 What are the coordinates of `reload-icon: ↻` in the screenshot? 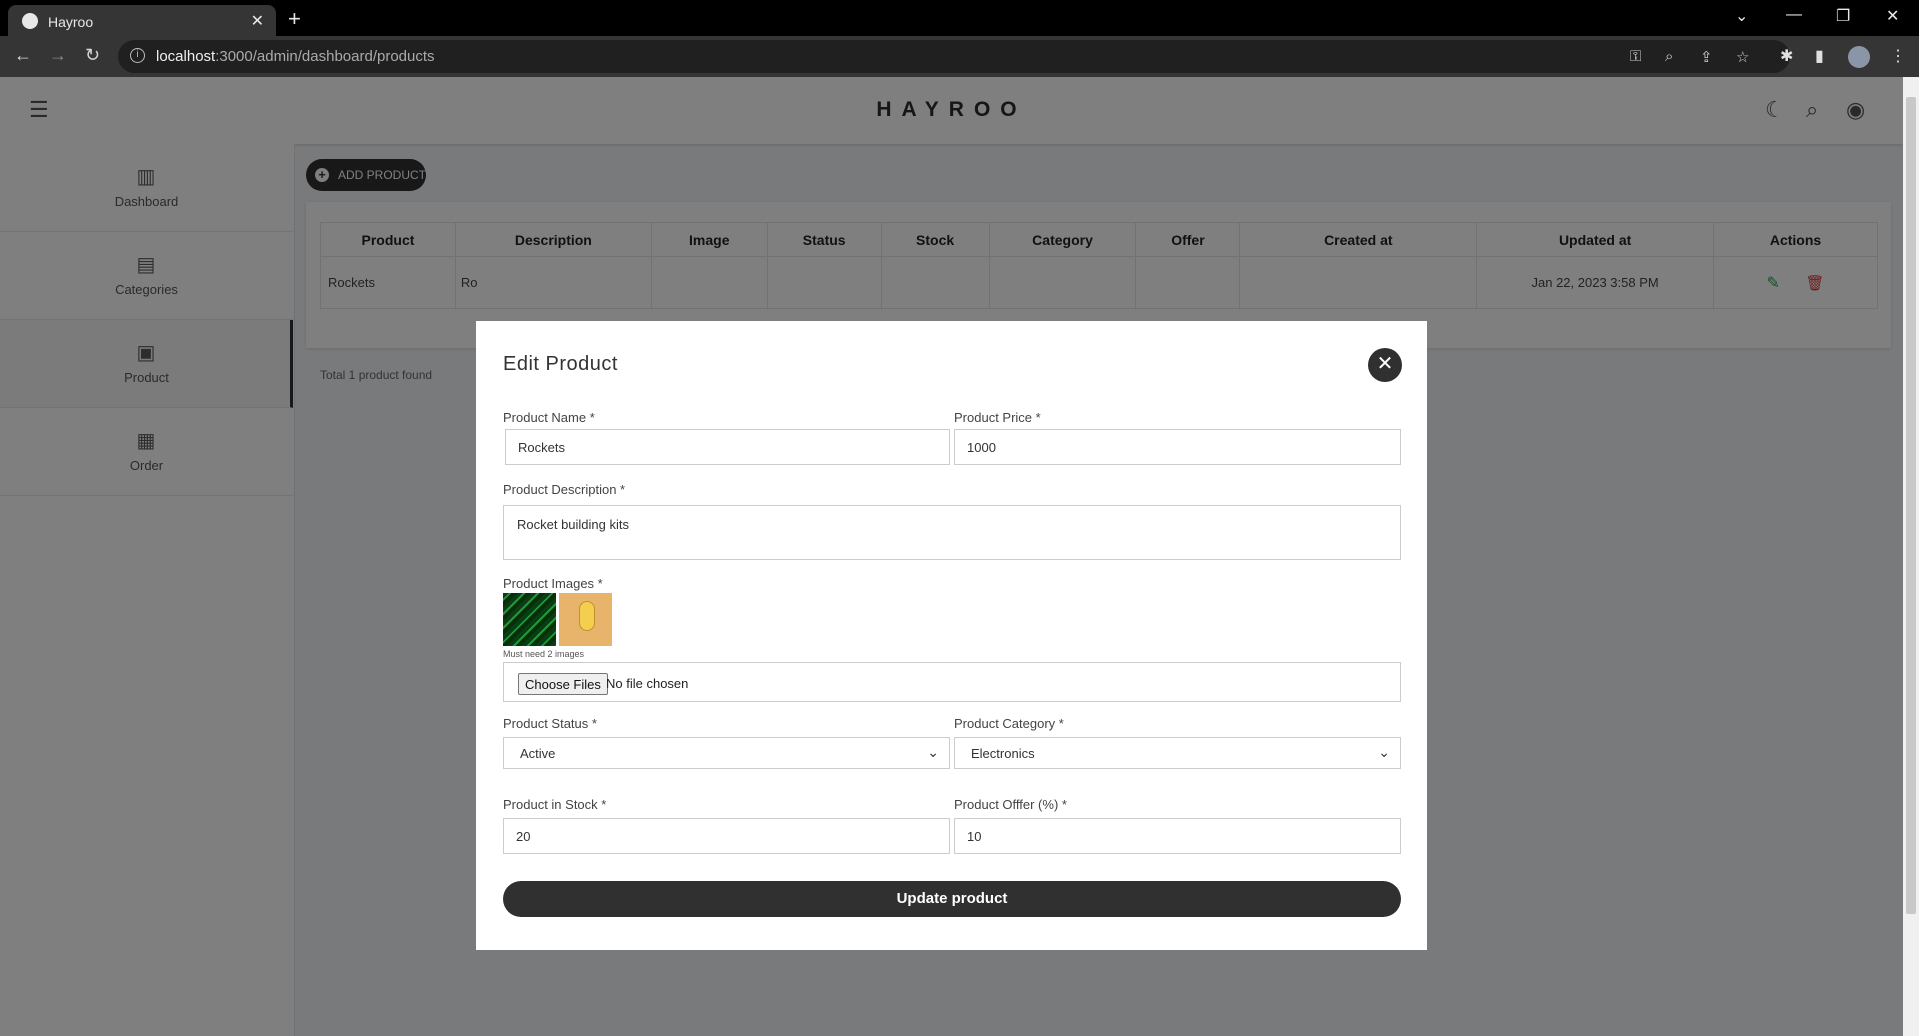 It's located at (92, 55).